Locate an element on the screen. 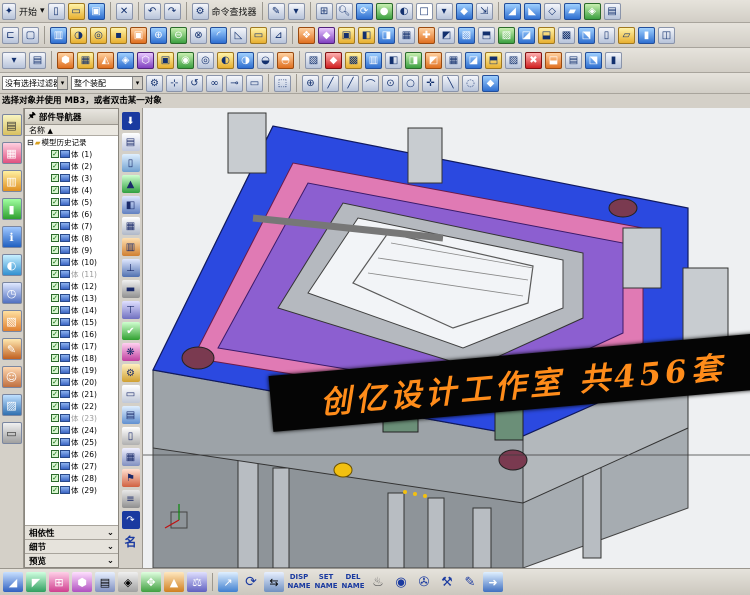 The image size is (750, 595). edit-icon: ✎ is located at coordinates (276, 11).